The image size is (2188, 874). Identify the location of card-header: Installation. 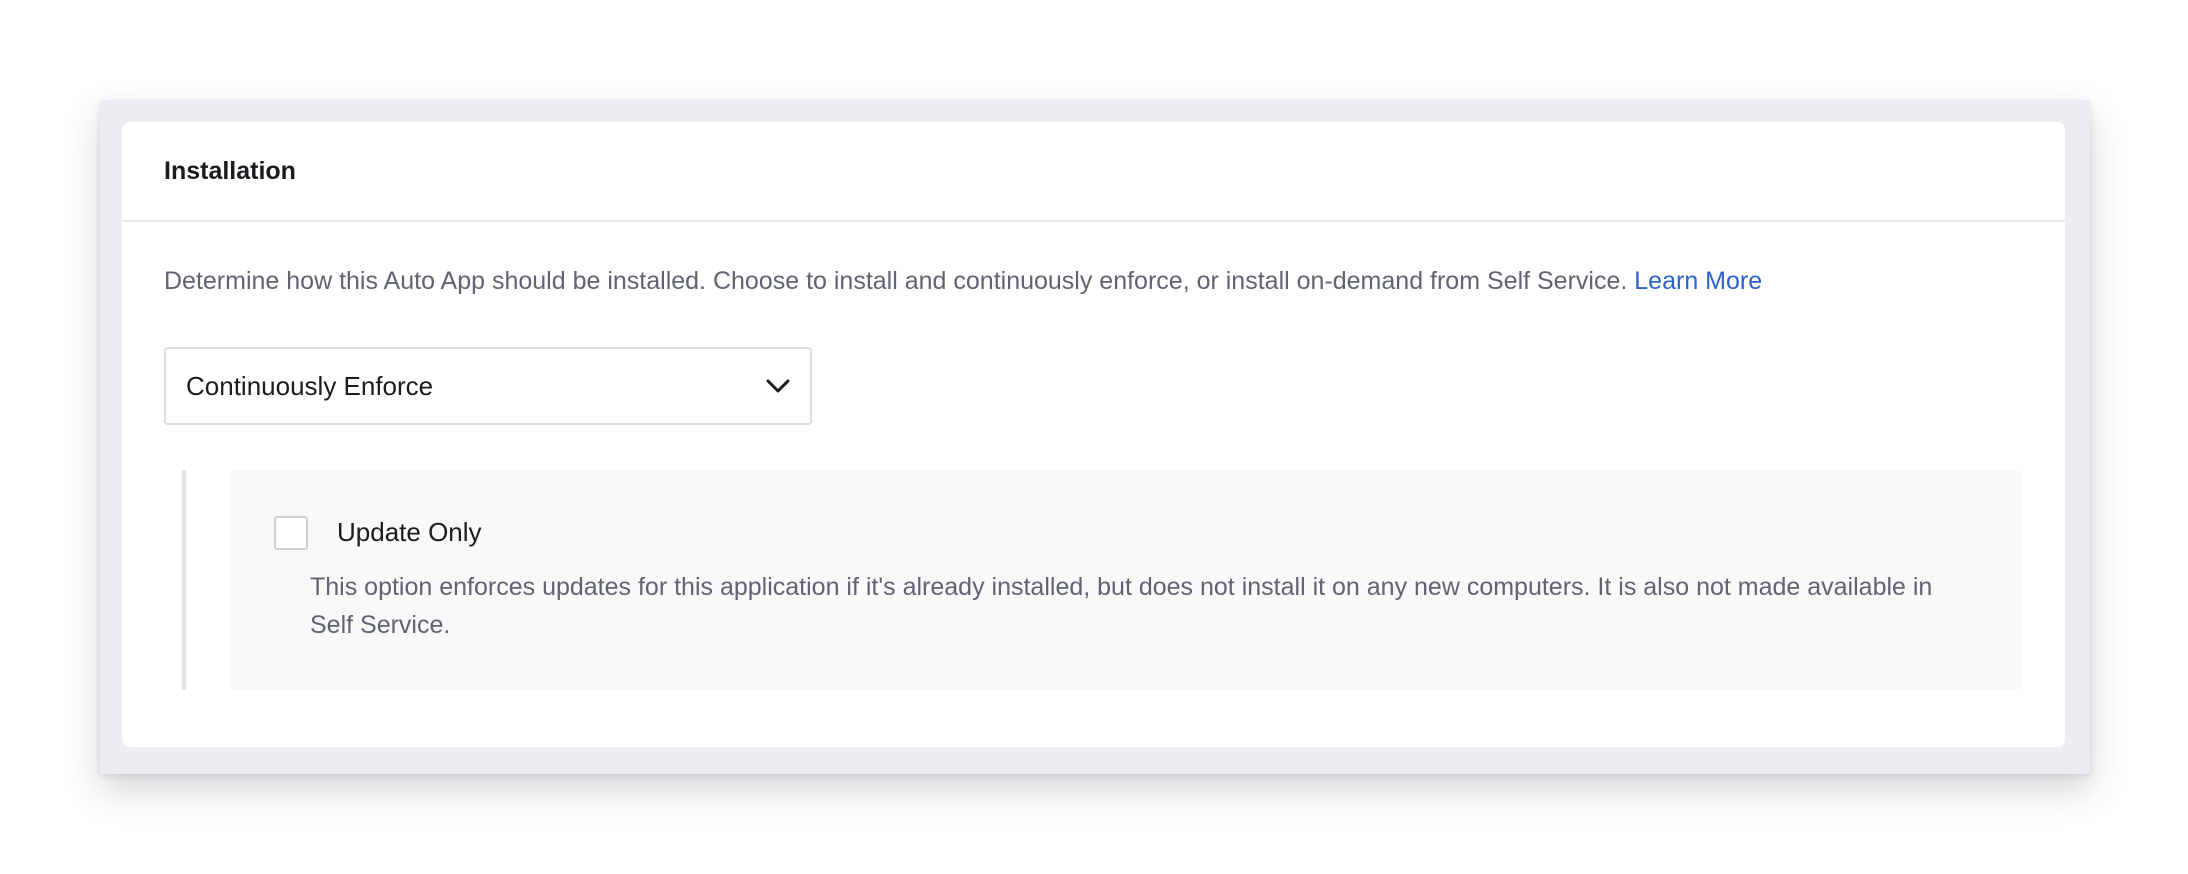
(1093, 172).